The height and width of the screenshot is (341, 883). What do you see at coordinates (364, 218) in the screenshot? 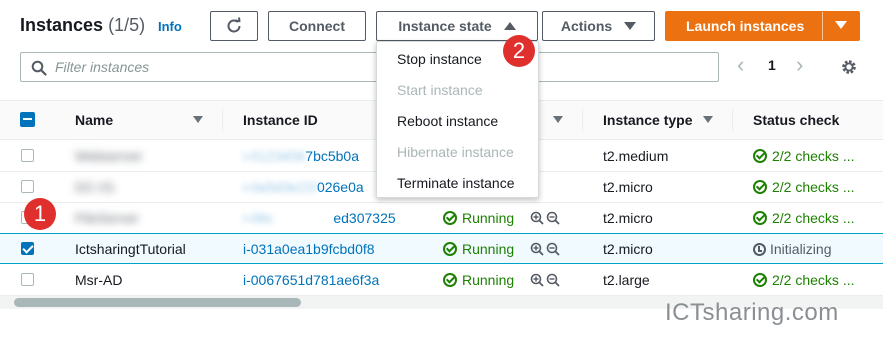
I see `instance-id-visible: ed307325` at bounding box center [364, 218].